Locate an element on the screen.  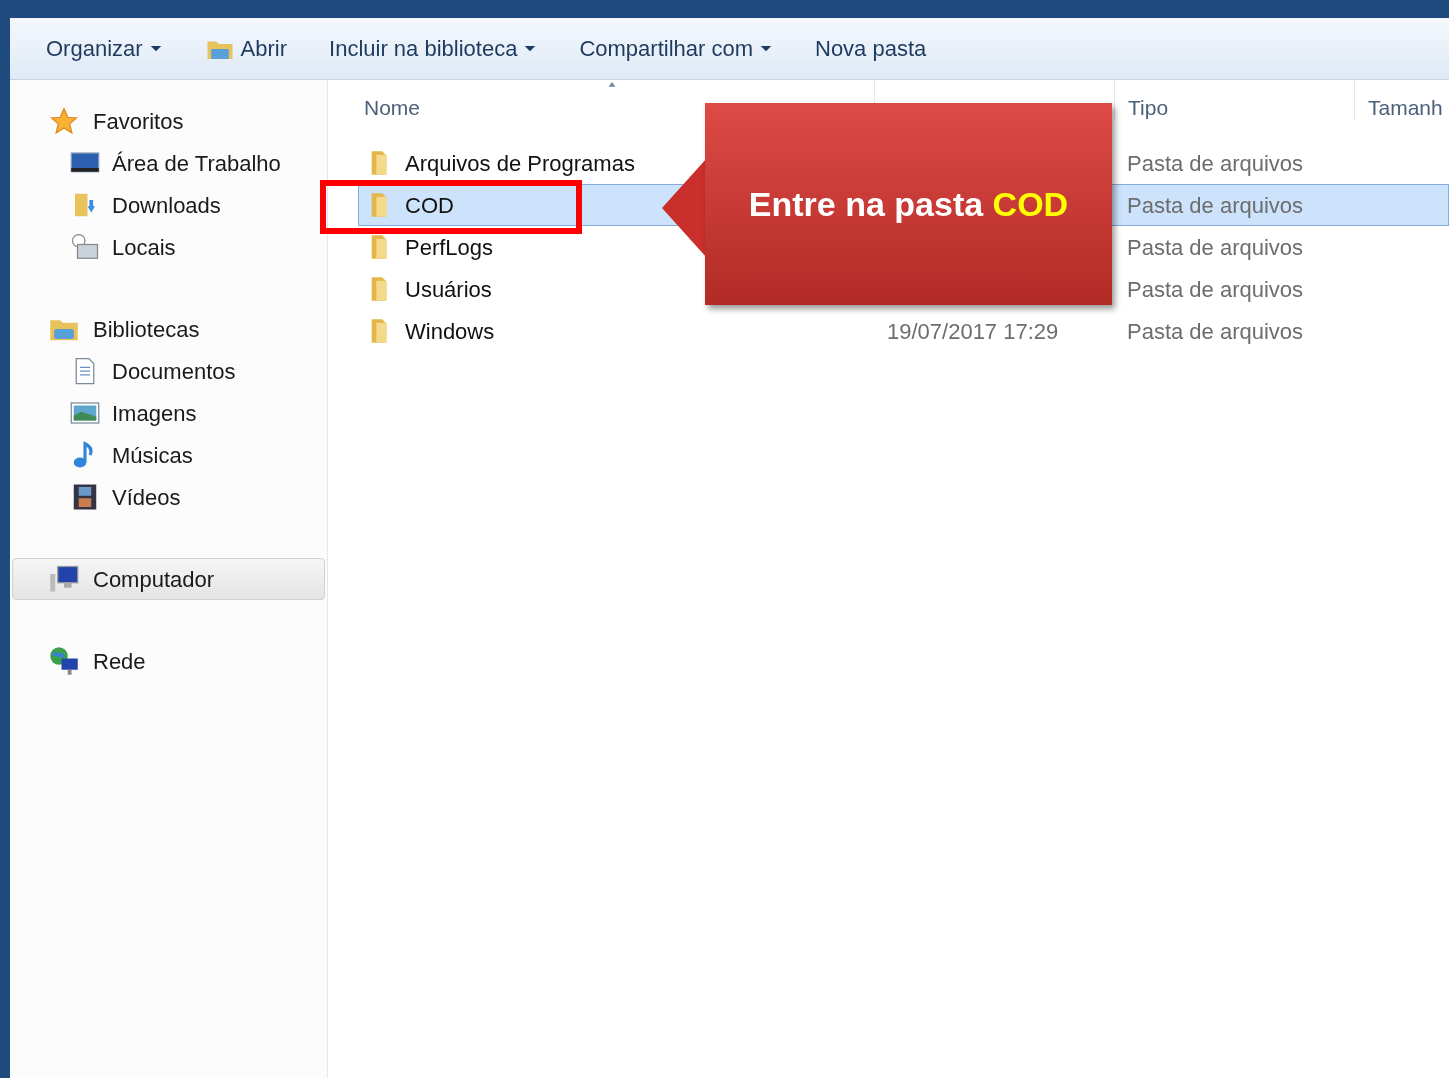
file-name: Windows is located at coordinates (450, 331).